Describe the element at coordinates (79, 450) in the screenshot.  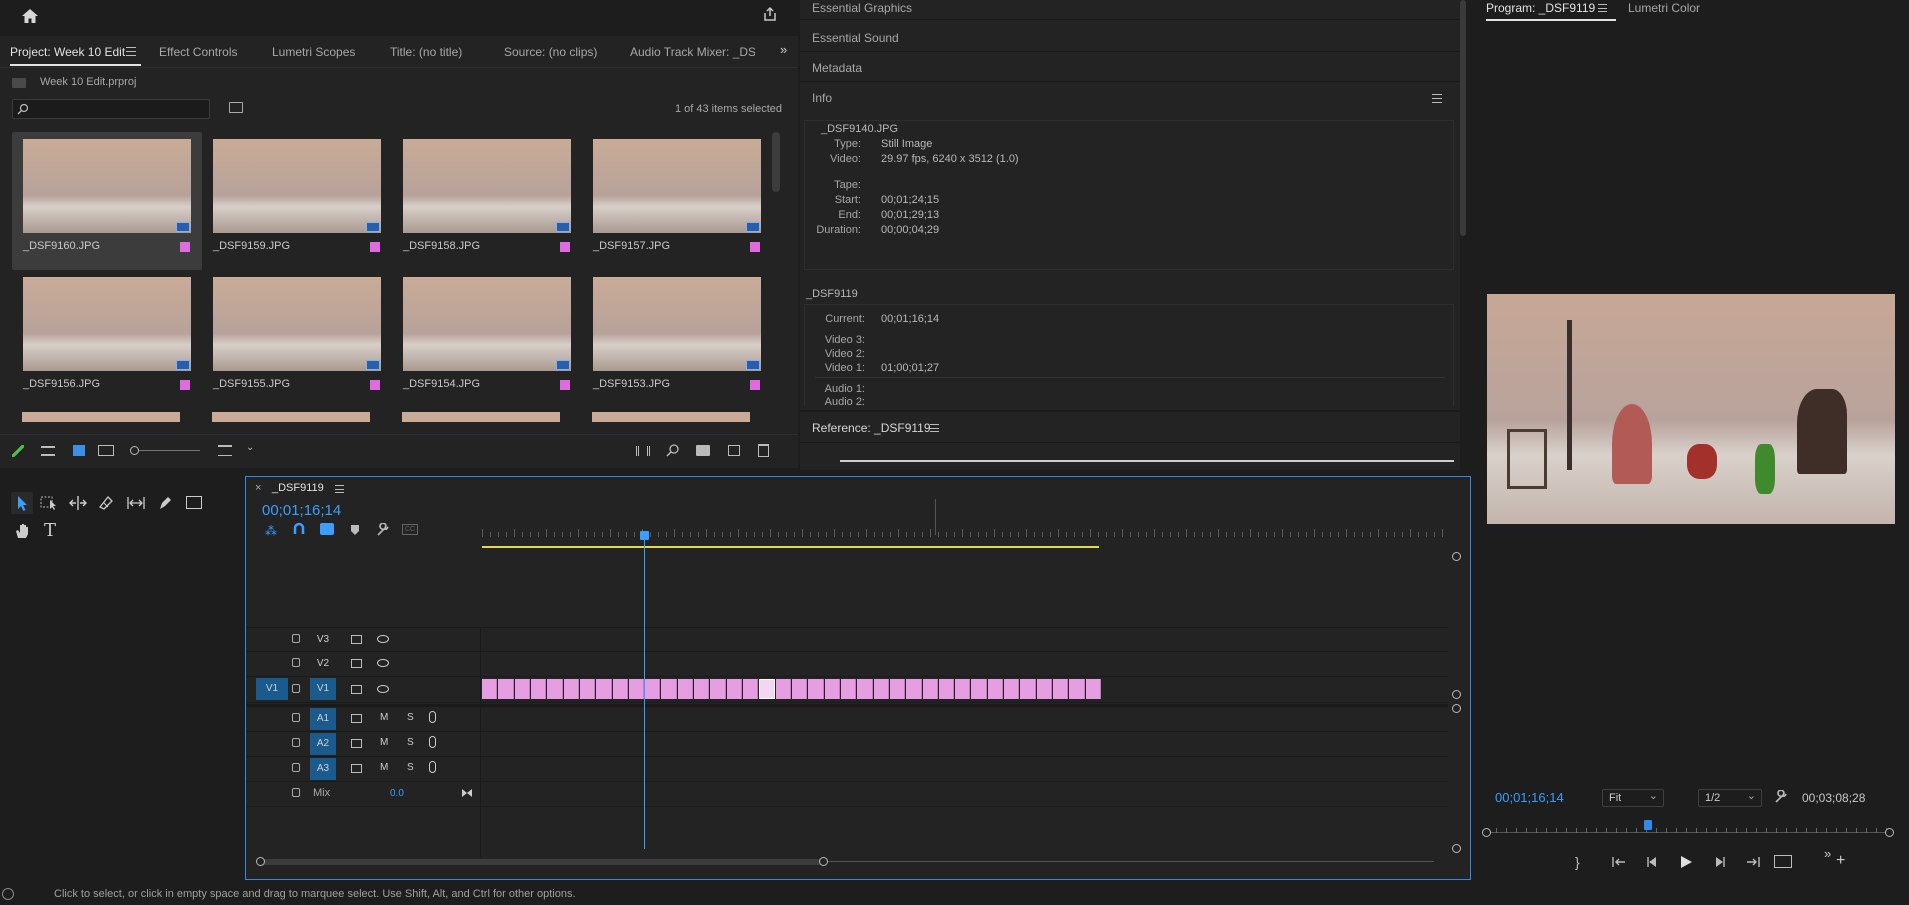
I see `icon-view-icon` at that location.